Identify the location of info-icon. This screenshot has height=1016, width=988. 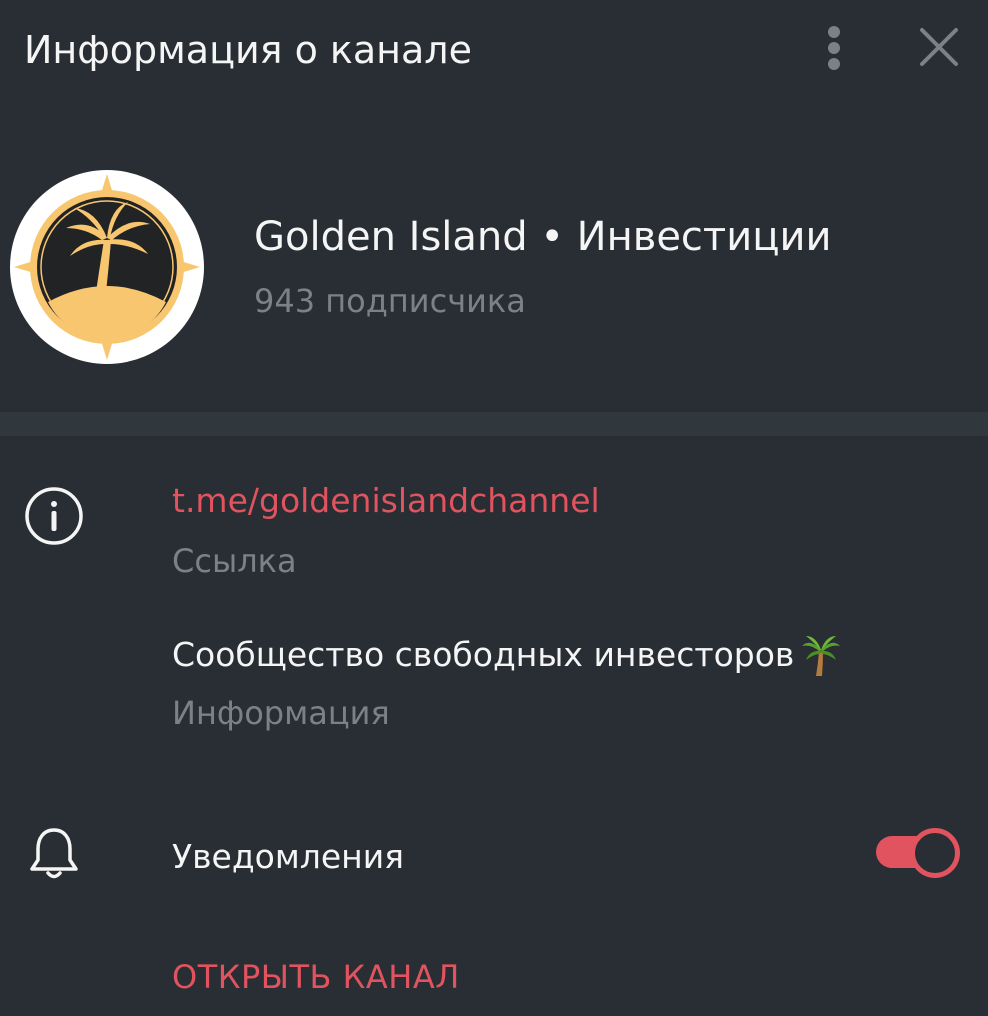
(54, 516).